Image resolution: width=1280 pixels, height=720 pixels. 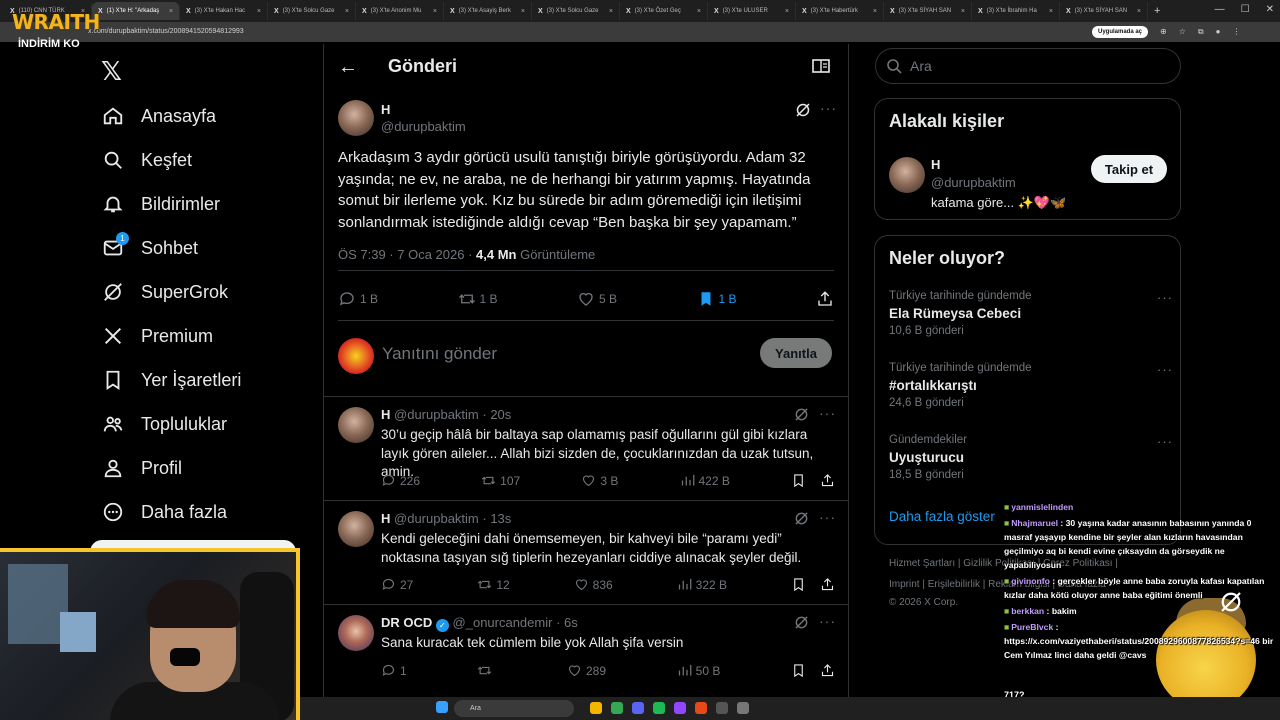 I want to click on reply-author: DR OCD, so click(x=406, y=622).